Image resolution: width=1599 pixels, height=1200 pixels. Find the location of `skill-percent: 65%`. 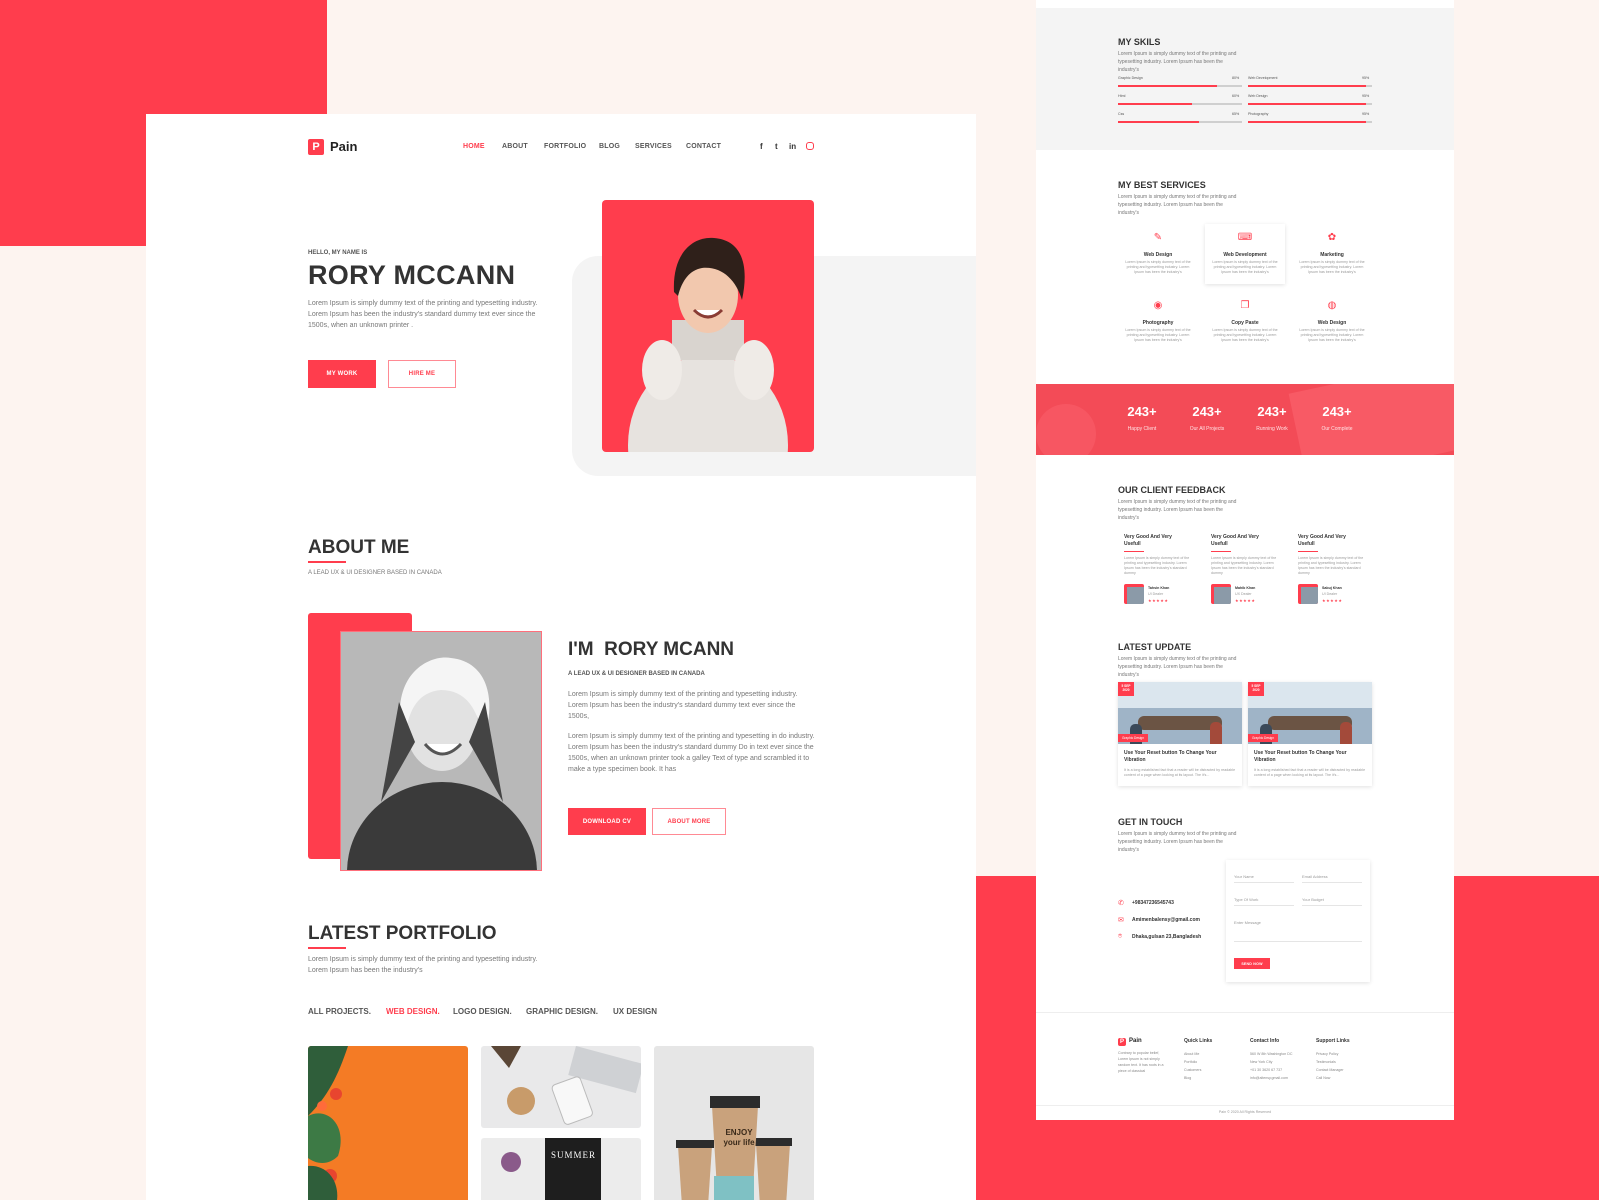

skill-percent: 65% is located at coordinates (1236, 114).